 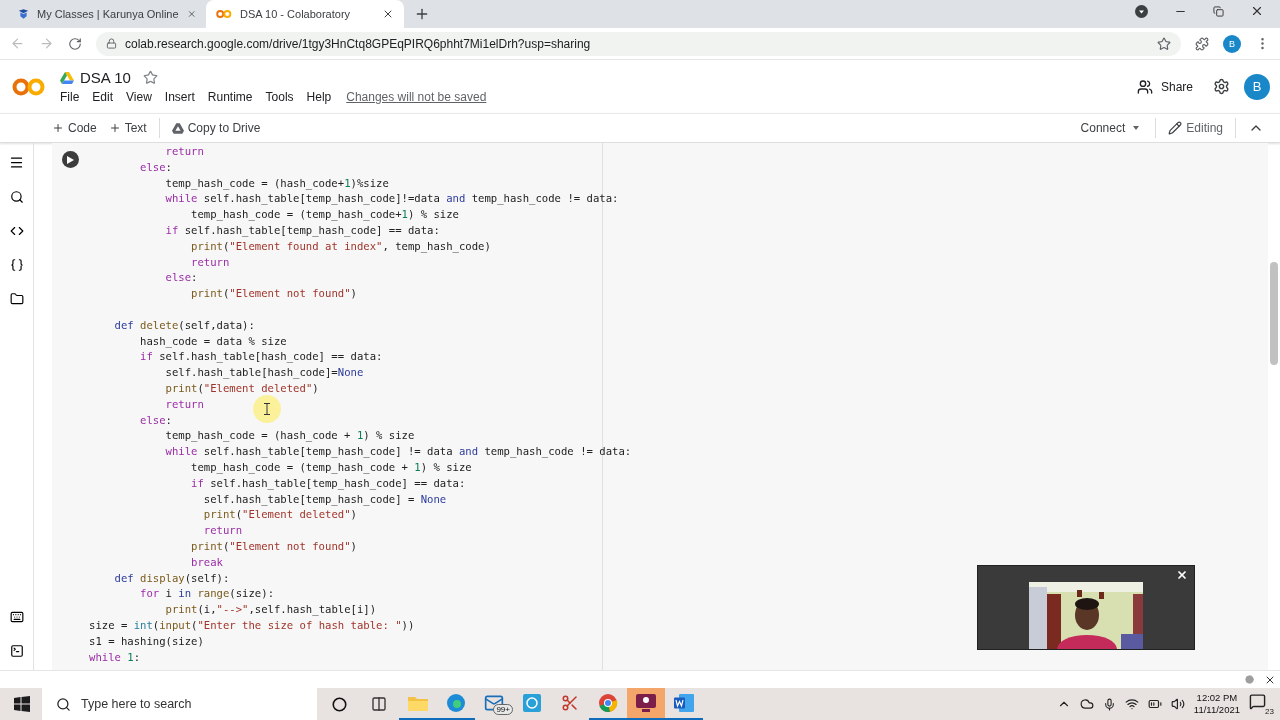 What do you see at coordinates (107, 14) in the screenshot?
I see `browser-tab: My Classes | Karunya Online` at bounding box center [107, 14].